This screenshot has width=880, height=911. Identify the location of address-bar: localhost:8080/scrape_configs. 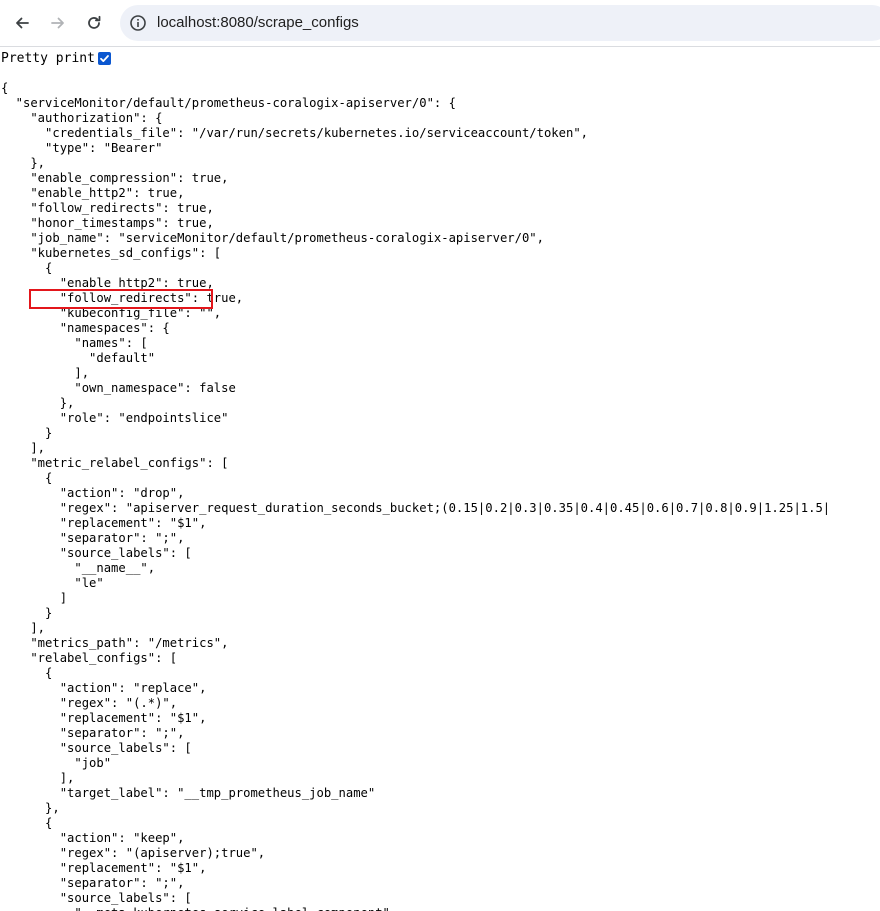
(500, 23).